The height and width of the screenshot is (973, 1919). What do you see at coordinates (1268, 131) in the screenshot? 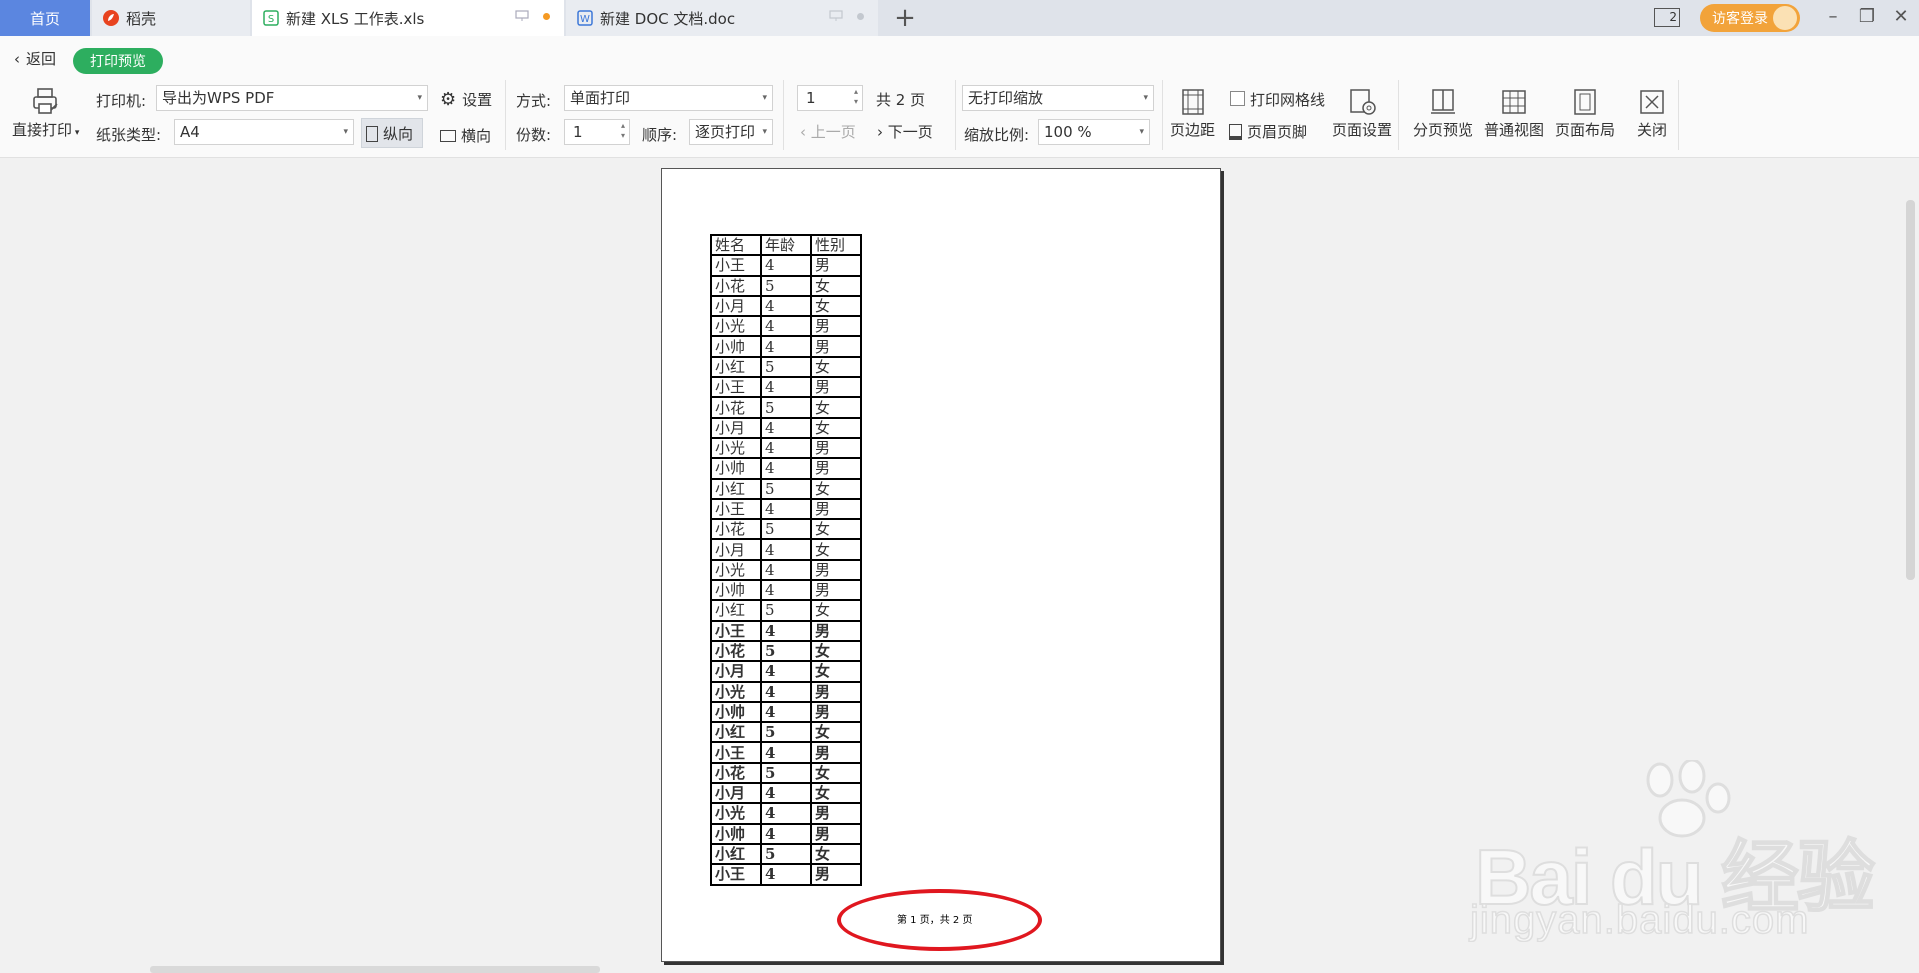
I see `header-footer-button: 页眉页脚` at bounding box center [1268, 131].